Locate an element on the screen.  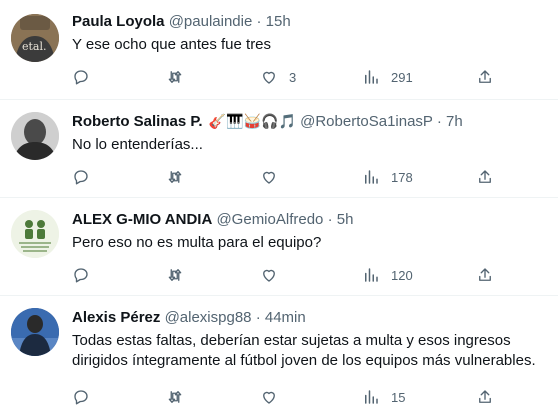
views-button: 15 is located at coordinates (383, 397).